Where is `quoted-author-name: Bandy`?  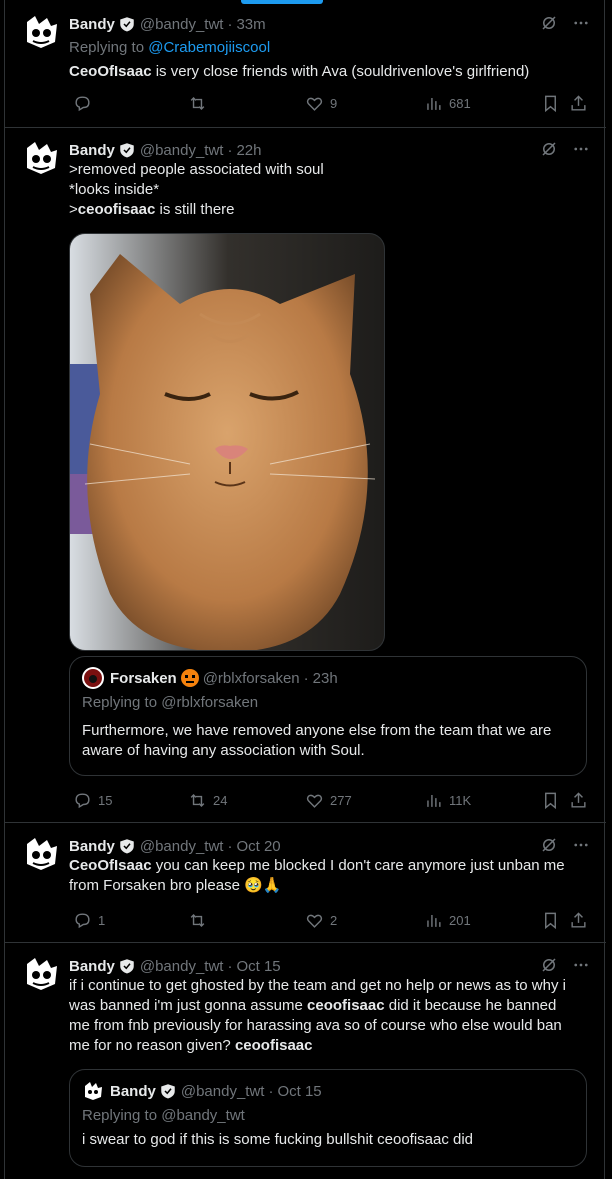
quoted-author-name: Bandy is located at coordinates (133, 1091).